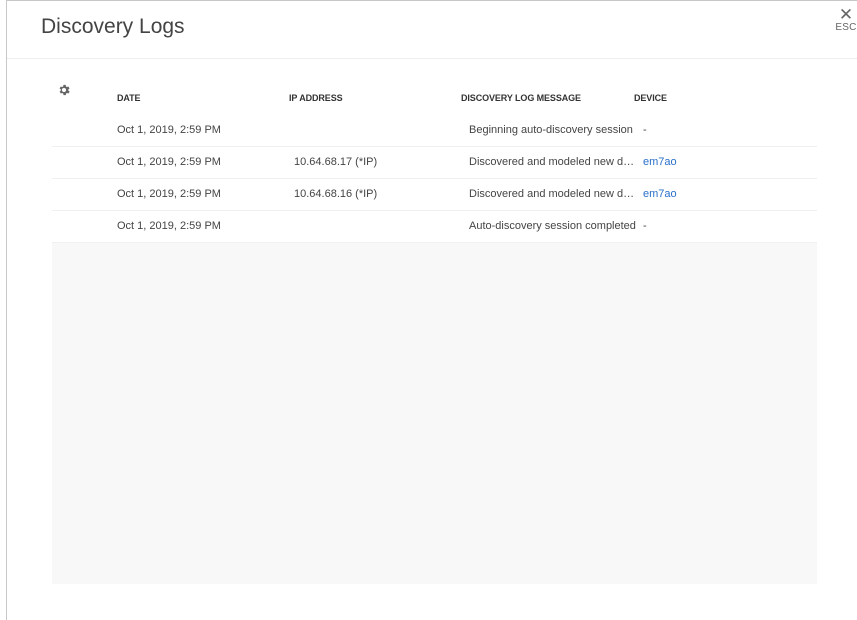 This screenshot has width=857, height=620. Describe the element at coordinates (64, 90) in the screenshot. I see `gear-icon` at that location.